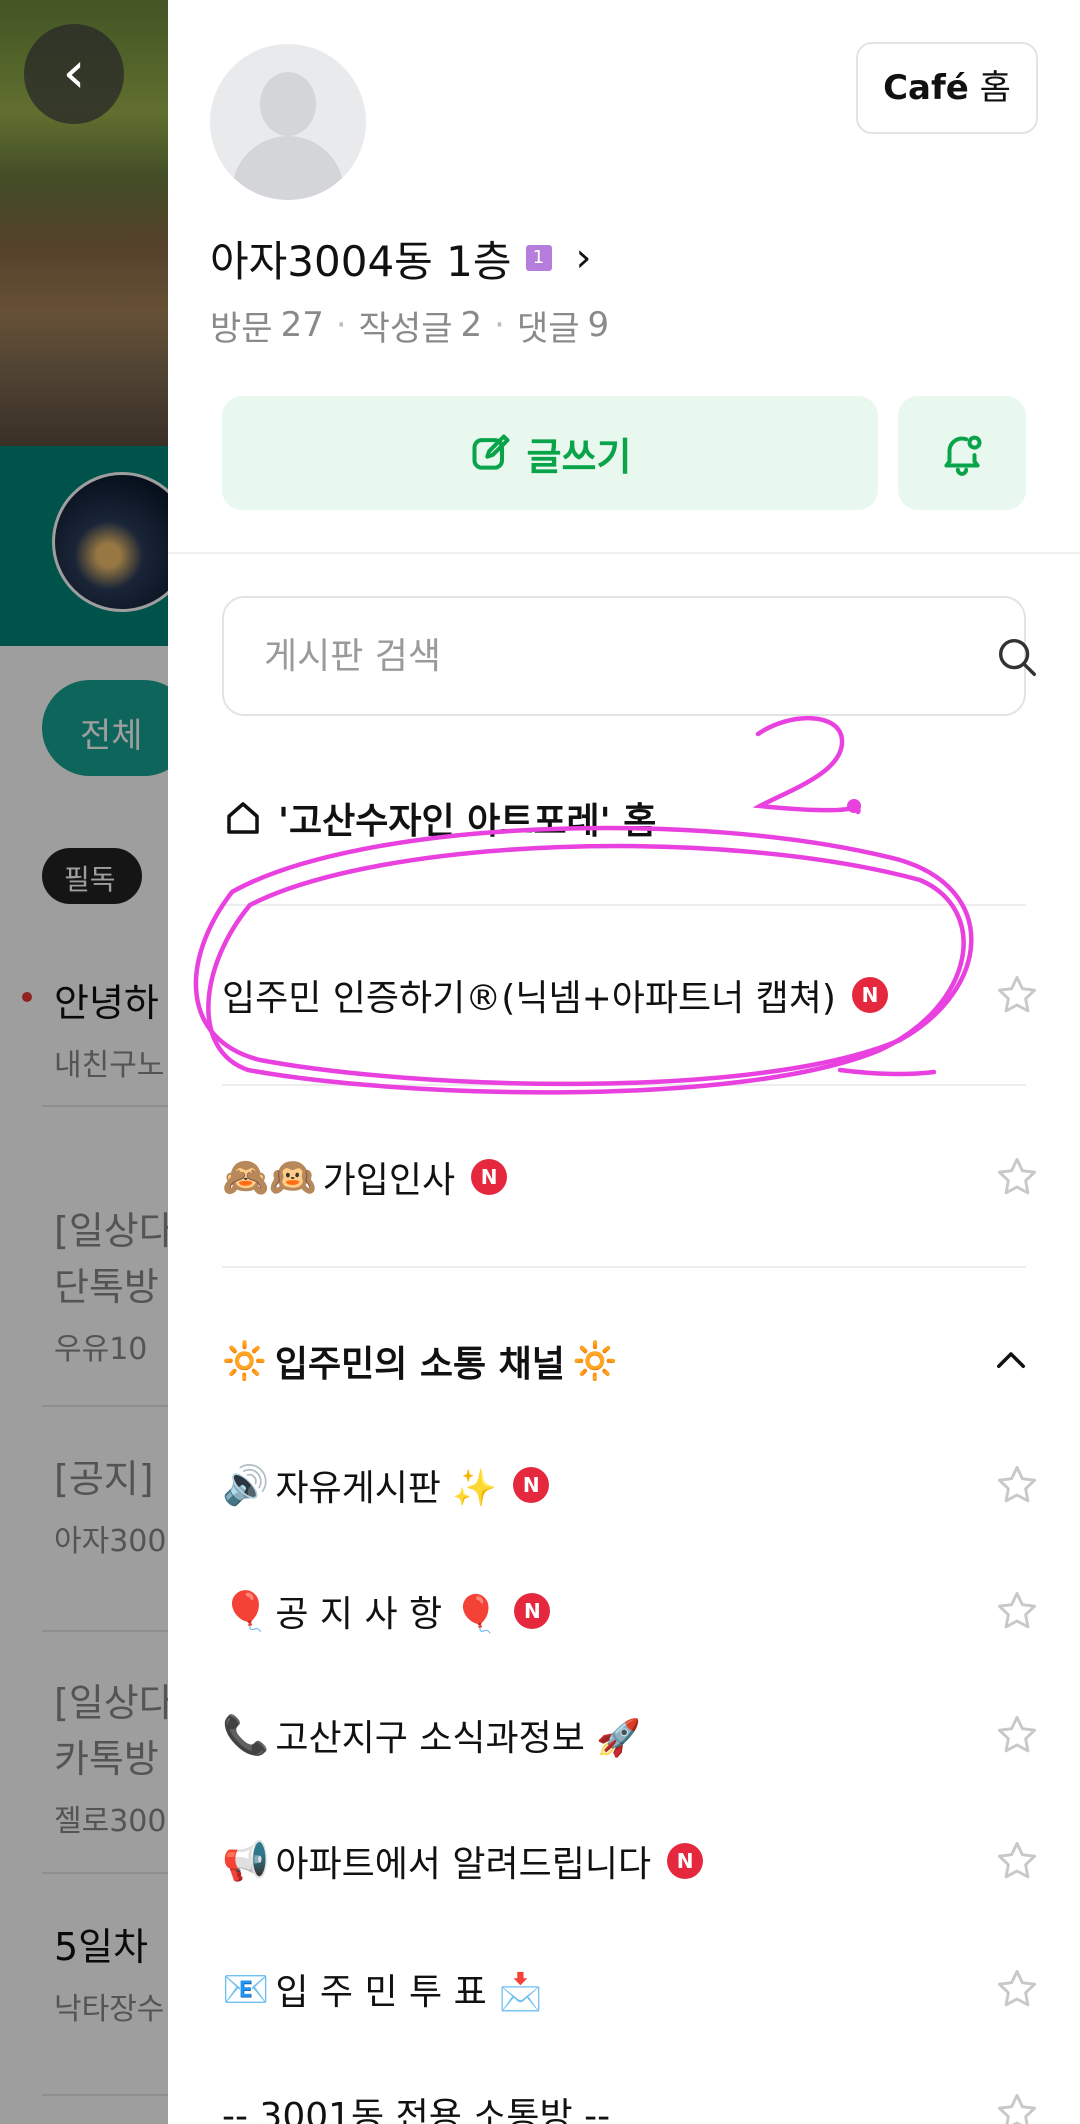  What do you see at coordinates (246, 1988) in the screenshot?
I see `email-emoji: 📧` at bounding box center [246, 1988].